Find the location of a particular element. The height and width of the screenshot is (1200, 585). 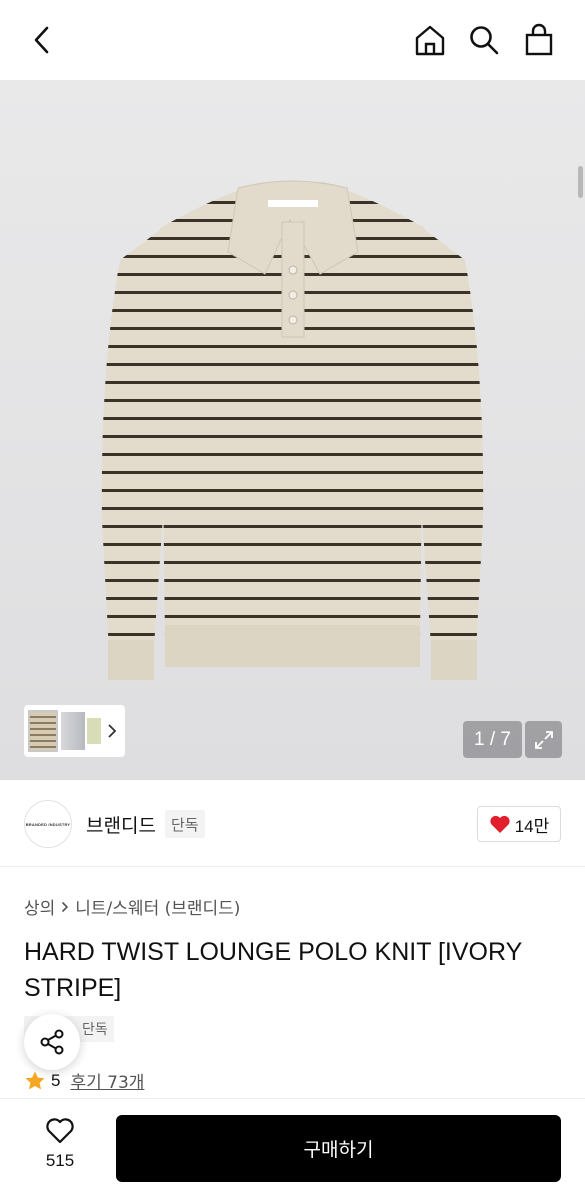

buy-button: 구매하기 is located at coordinates (338, 1148).